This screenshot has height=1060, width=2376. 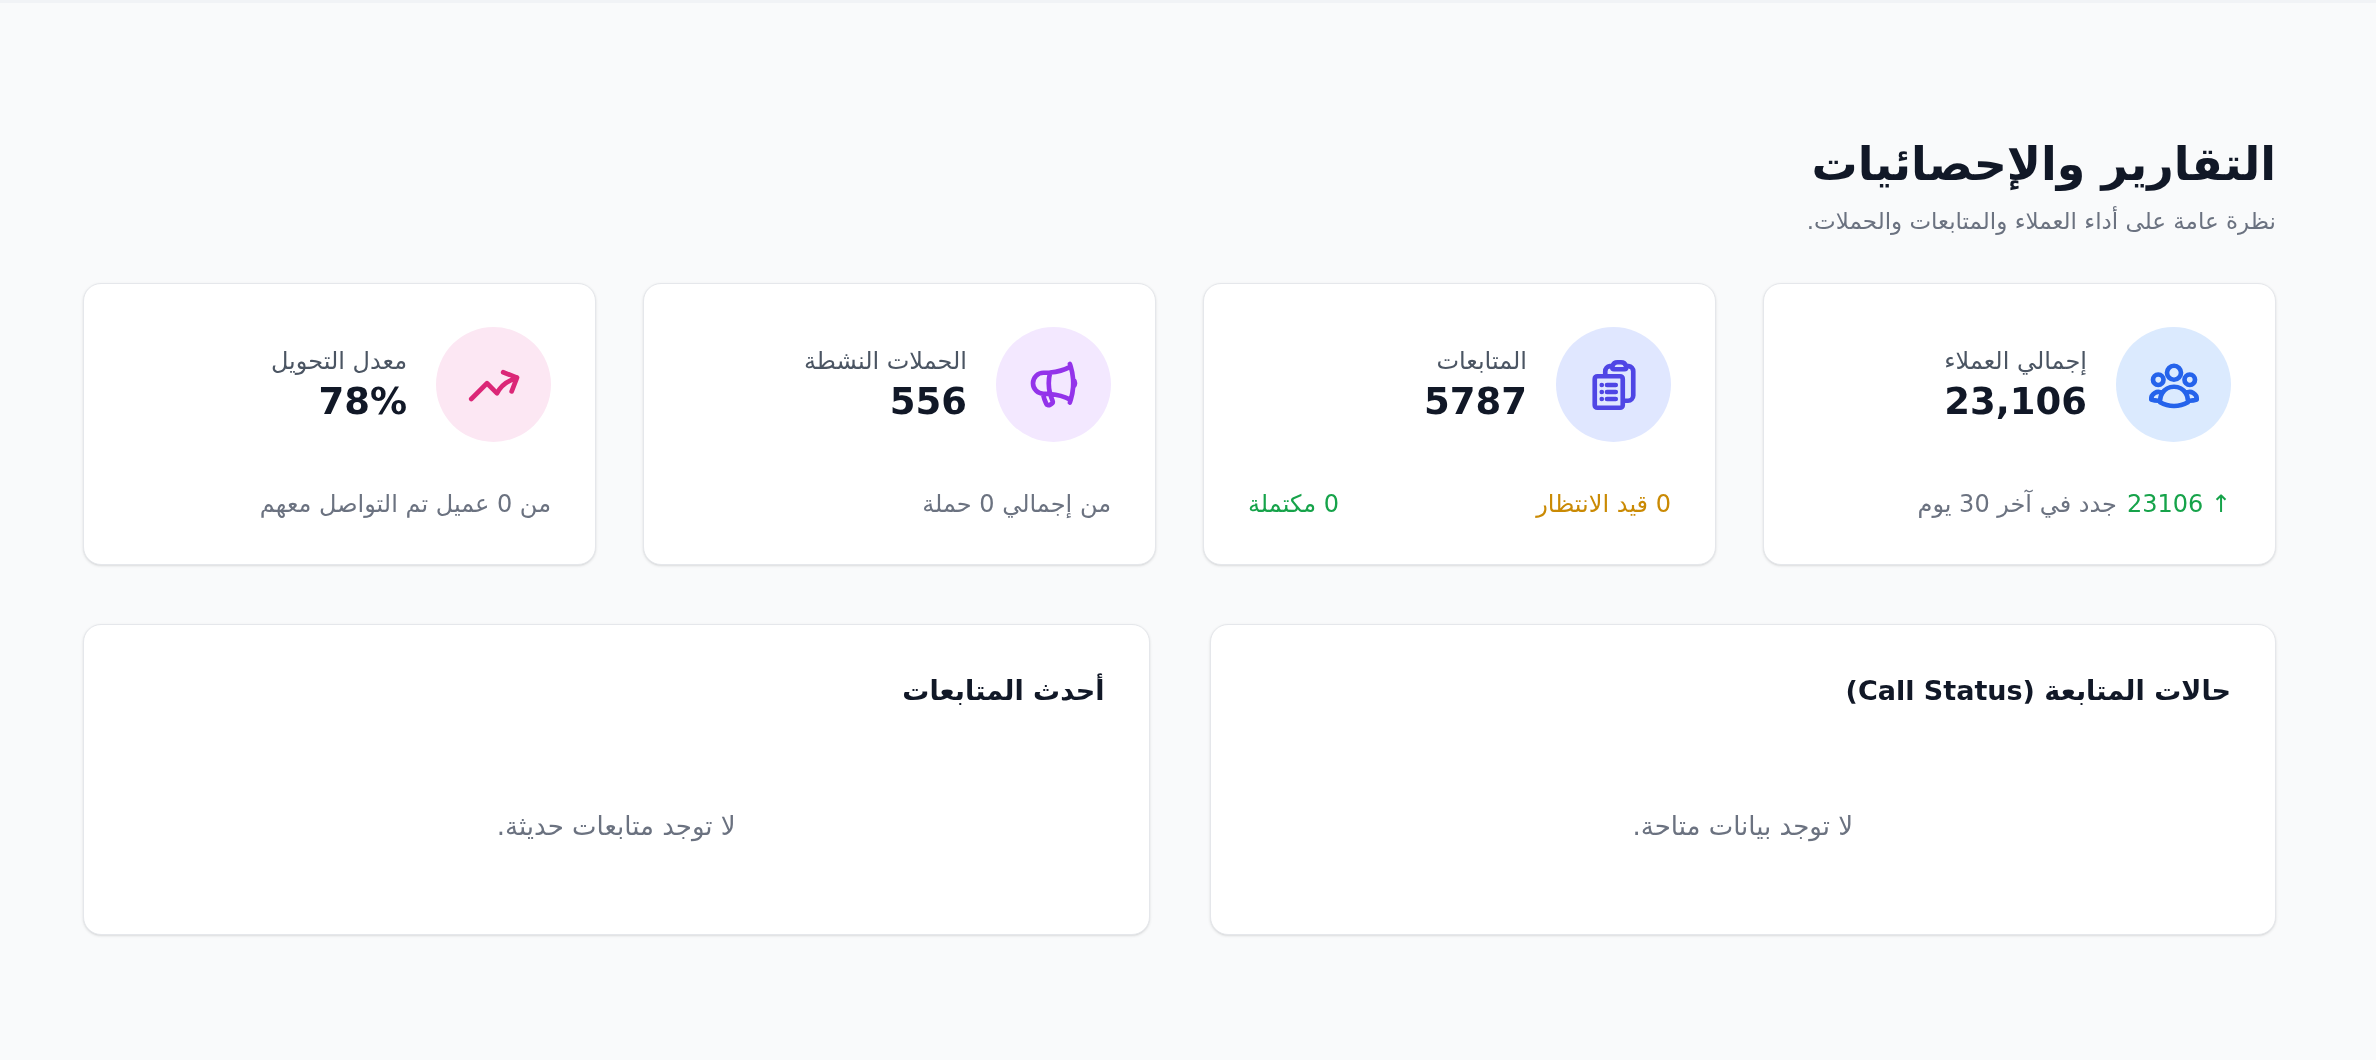 I want to click on stat-value: 23,106, so click(x=2015, y=401).